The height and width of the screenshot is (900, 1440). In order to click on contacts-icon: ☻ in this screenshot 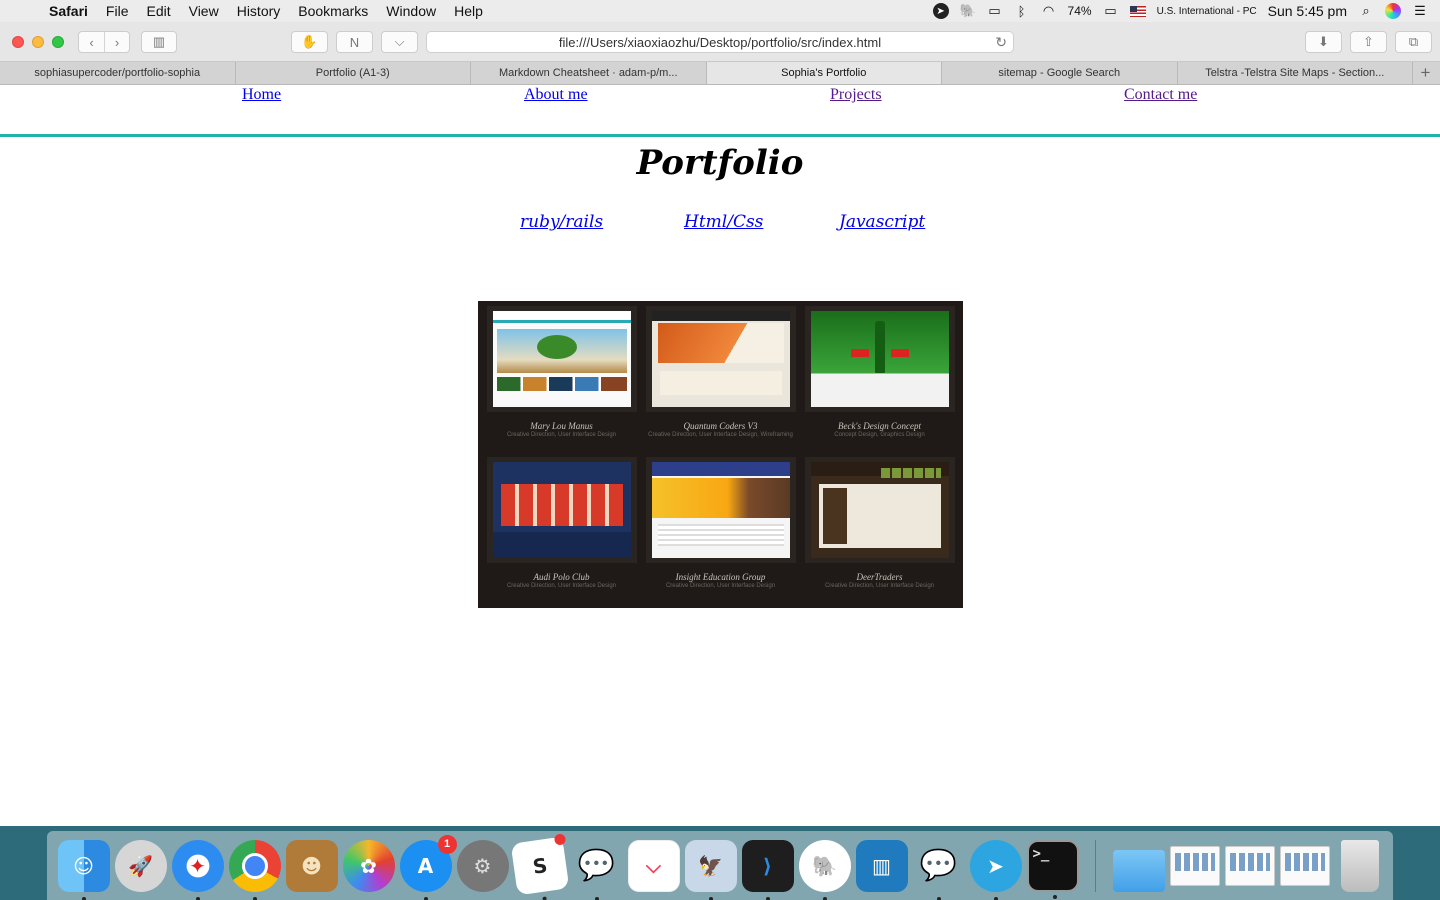, I will do `click(311, 865)`.